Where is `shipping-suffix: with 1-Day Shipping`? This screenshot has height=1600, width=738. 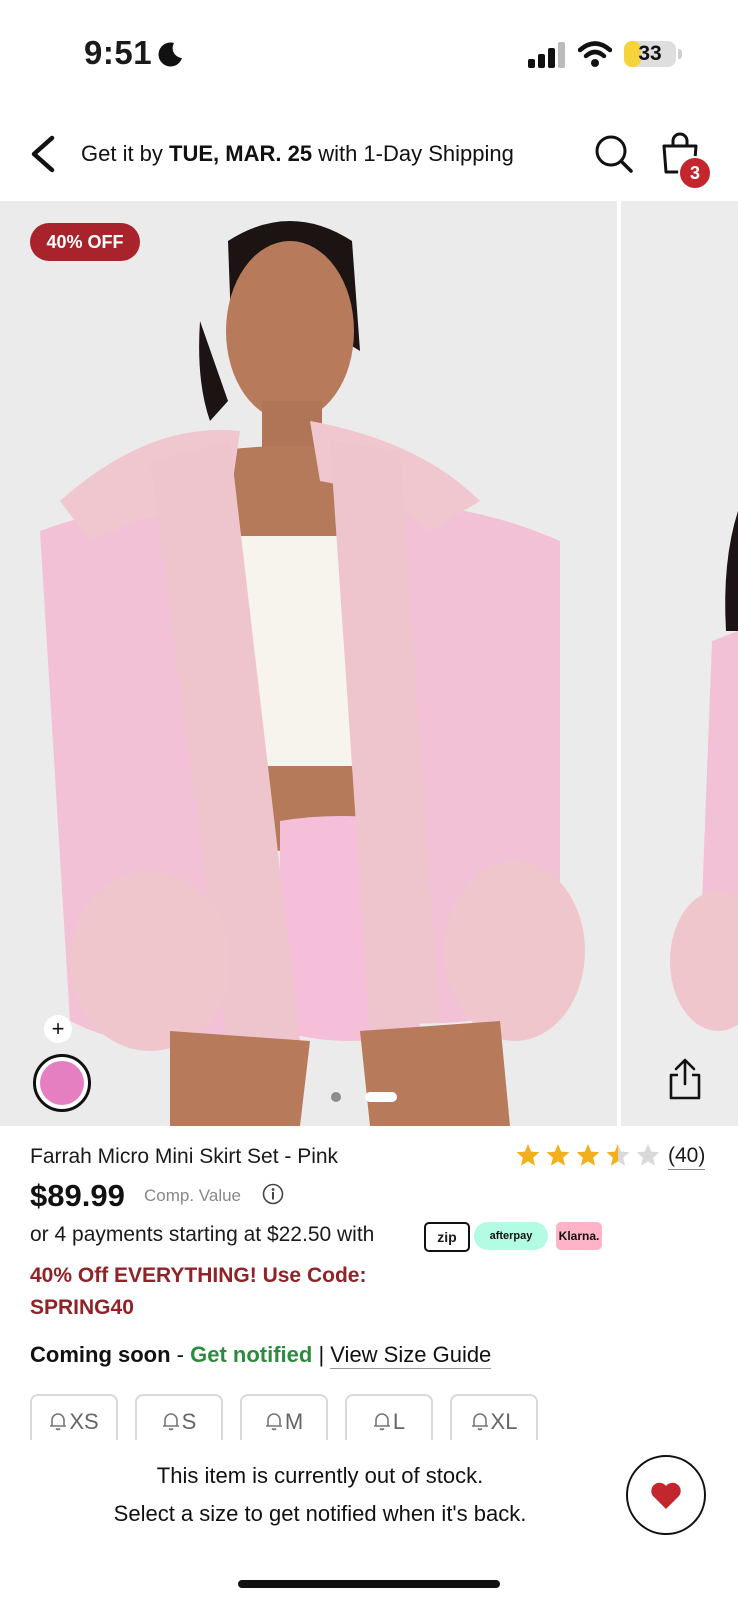 shipping-suffix: with 1-Day Shipping is located at coordinates (413, 153).